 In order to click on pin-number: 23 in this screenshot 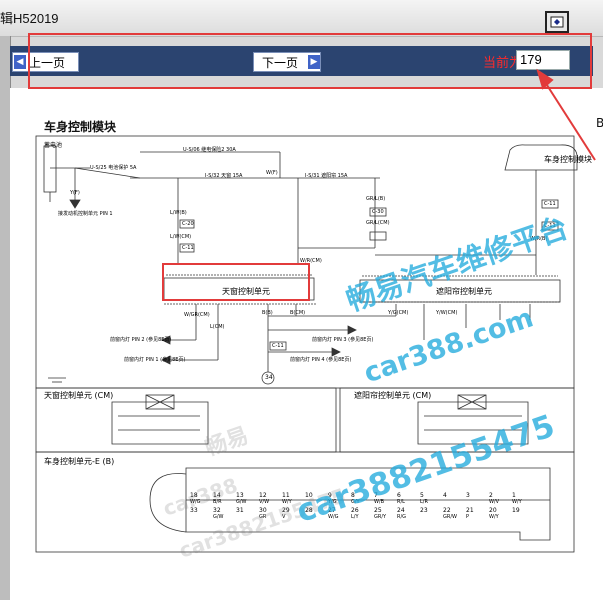, I will do `click(424, 510)`.